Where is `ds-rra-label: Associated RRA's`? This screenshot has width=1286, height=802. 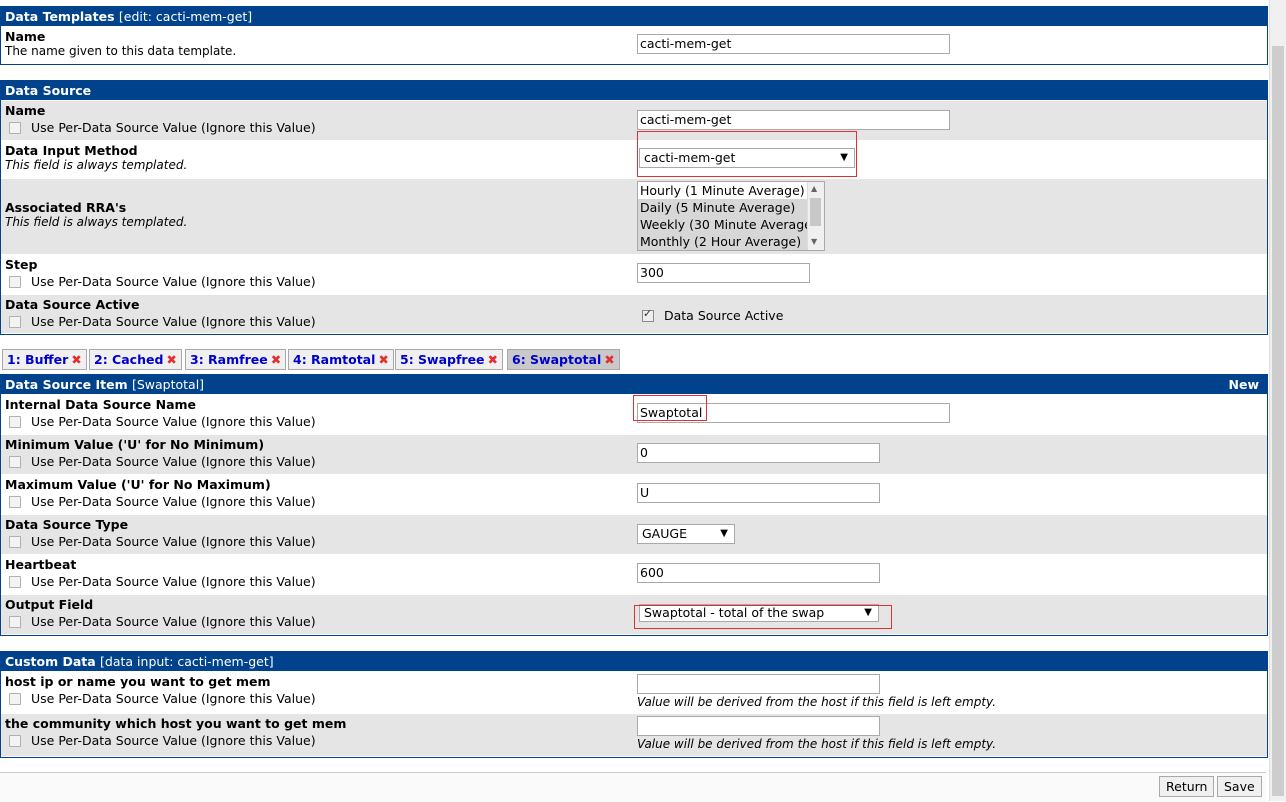
ds-rra-label: Associated RRA's is located at coordinates (66, 207).